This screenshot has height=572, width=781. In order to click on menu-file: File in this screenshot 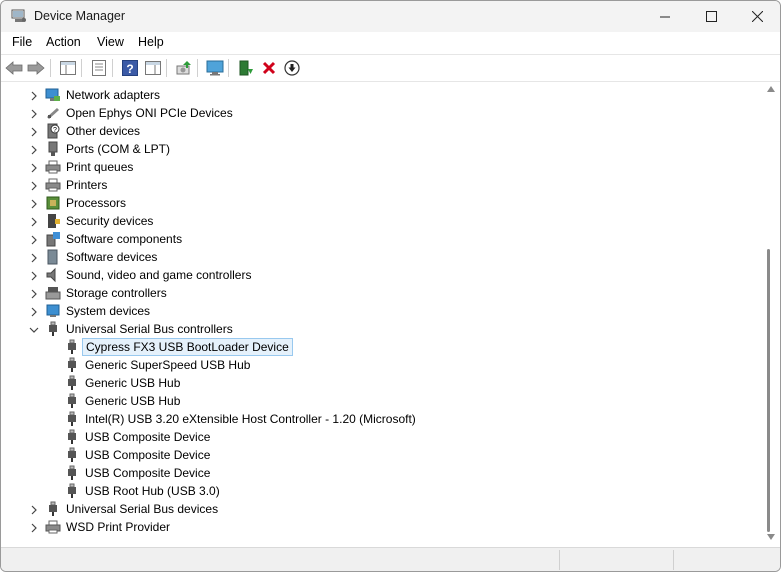, I will do `click(22, 42)`.